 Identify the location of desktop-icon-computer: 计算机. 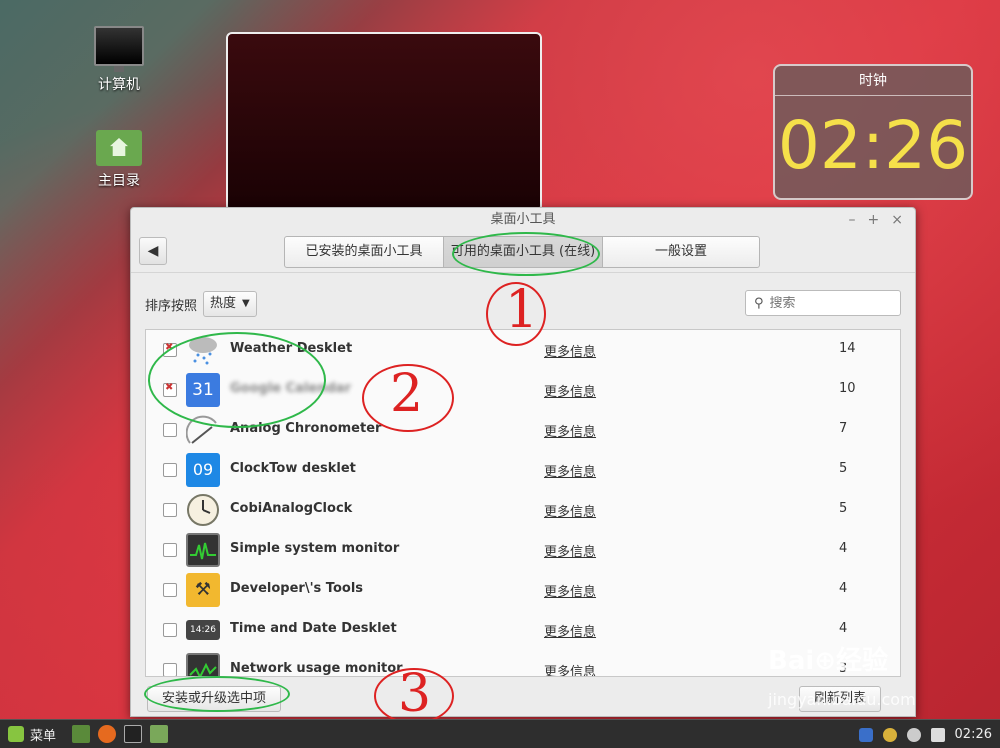
(119, 60).